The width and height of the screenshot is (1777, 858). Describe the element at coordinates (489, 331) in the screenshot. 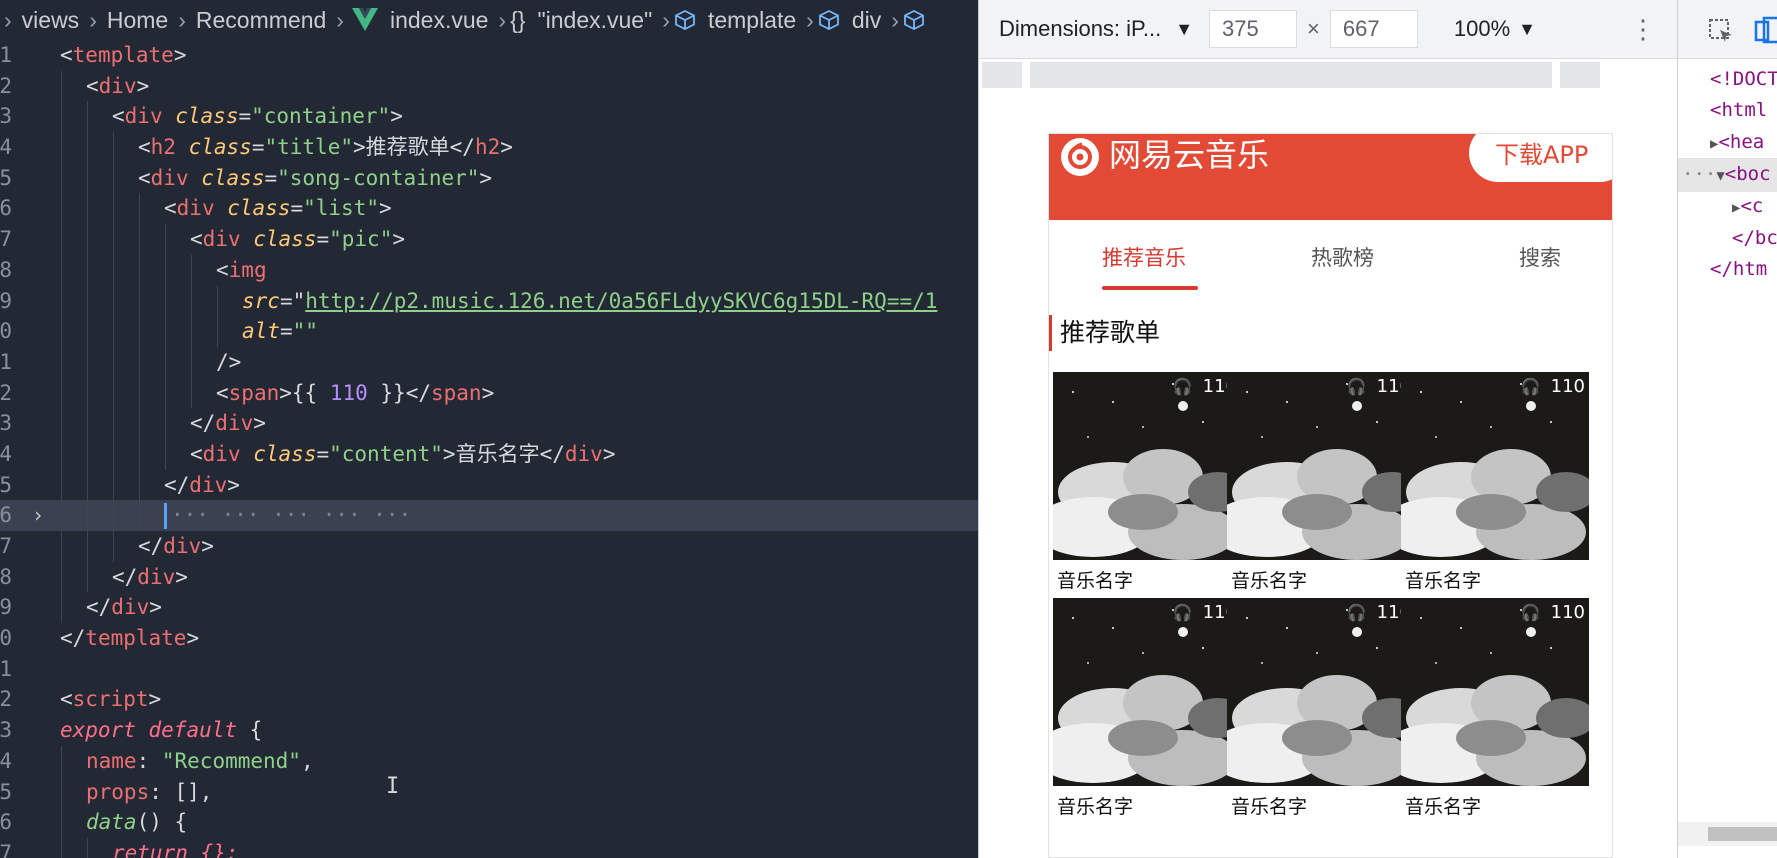

I see `code-line: 0 alt=""` at that location.